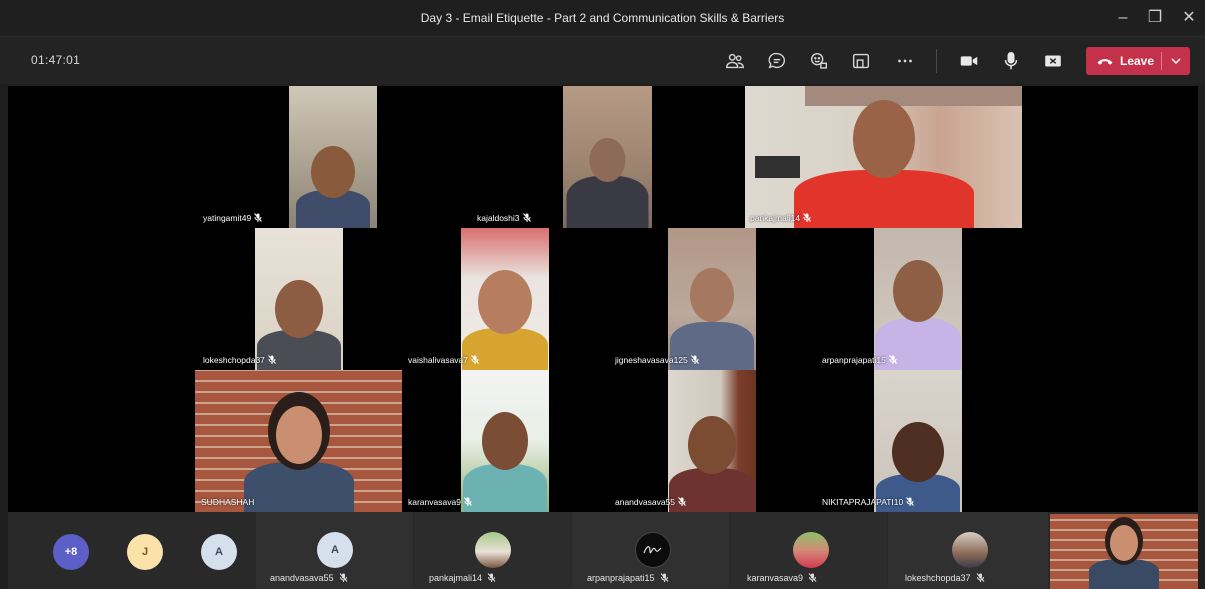 This screenshot has height=589, width=1205. I want to click on mic-icon, so click(1011, 61).